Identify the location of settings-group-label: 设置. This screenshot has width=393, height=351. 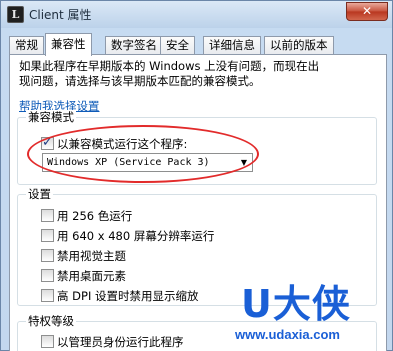
(39, 194).